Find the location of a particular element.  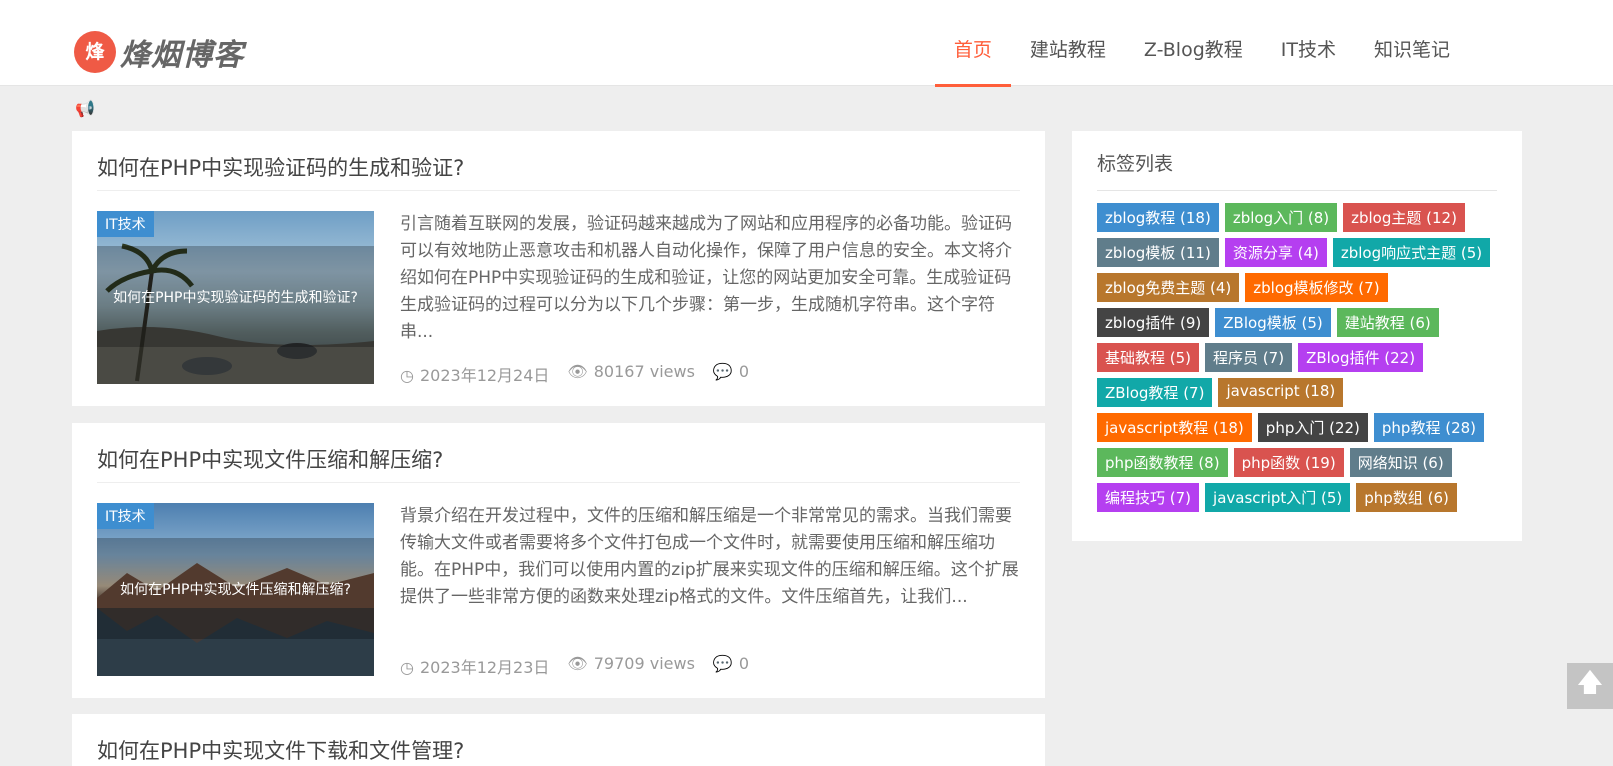

post-meta: ◷ 2023年12月24日 👁 80167 views 💬 0 is located at coordinates (574, 374).